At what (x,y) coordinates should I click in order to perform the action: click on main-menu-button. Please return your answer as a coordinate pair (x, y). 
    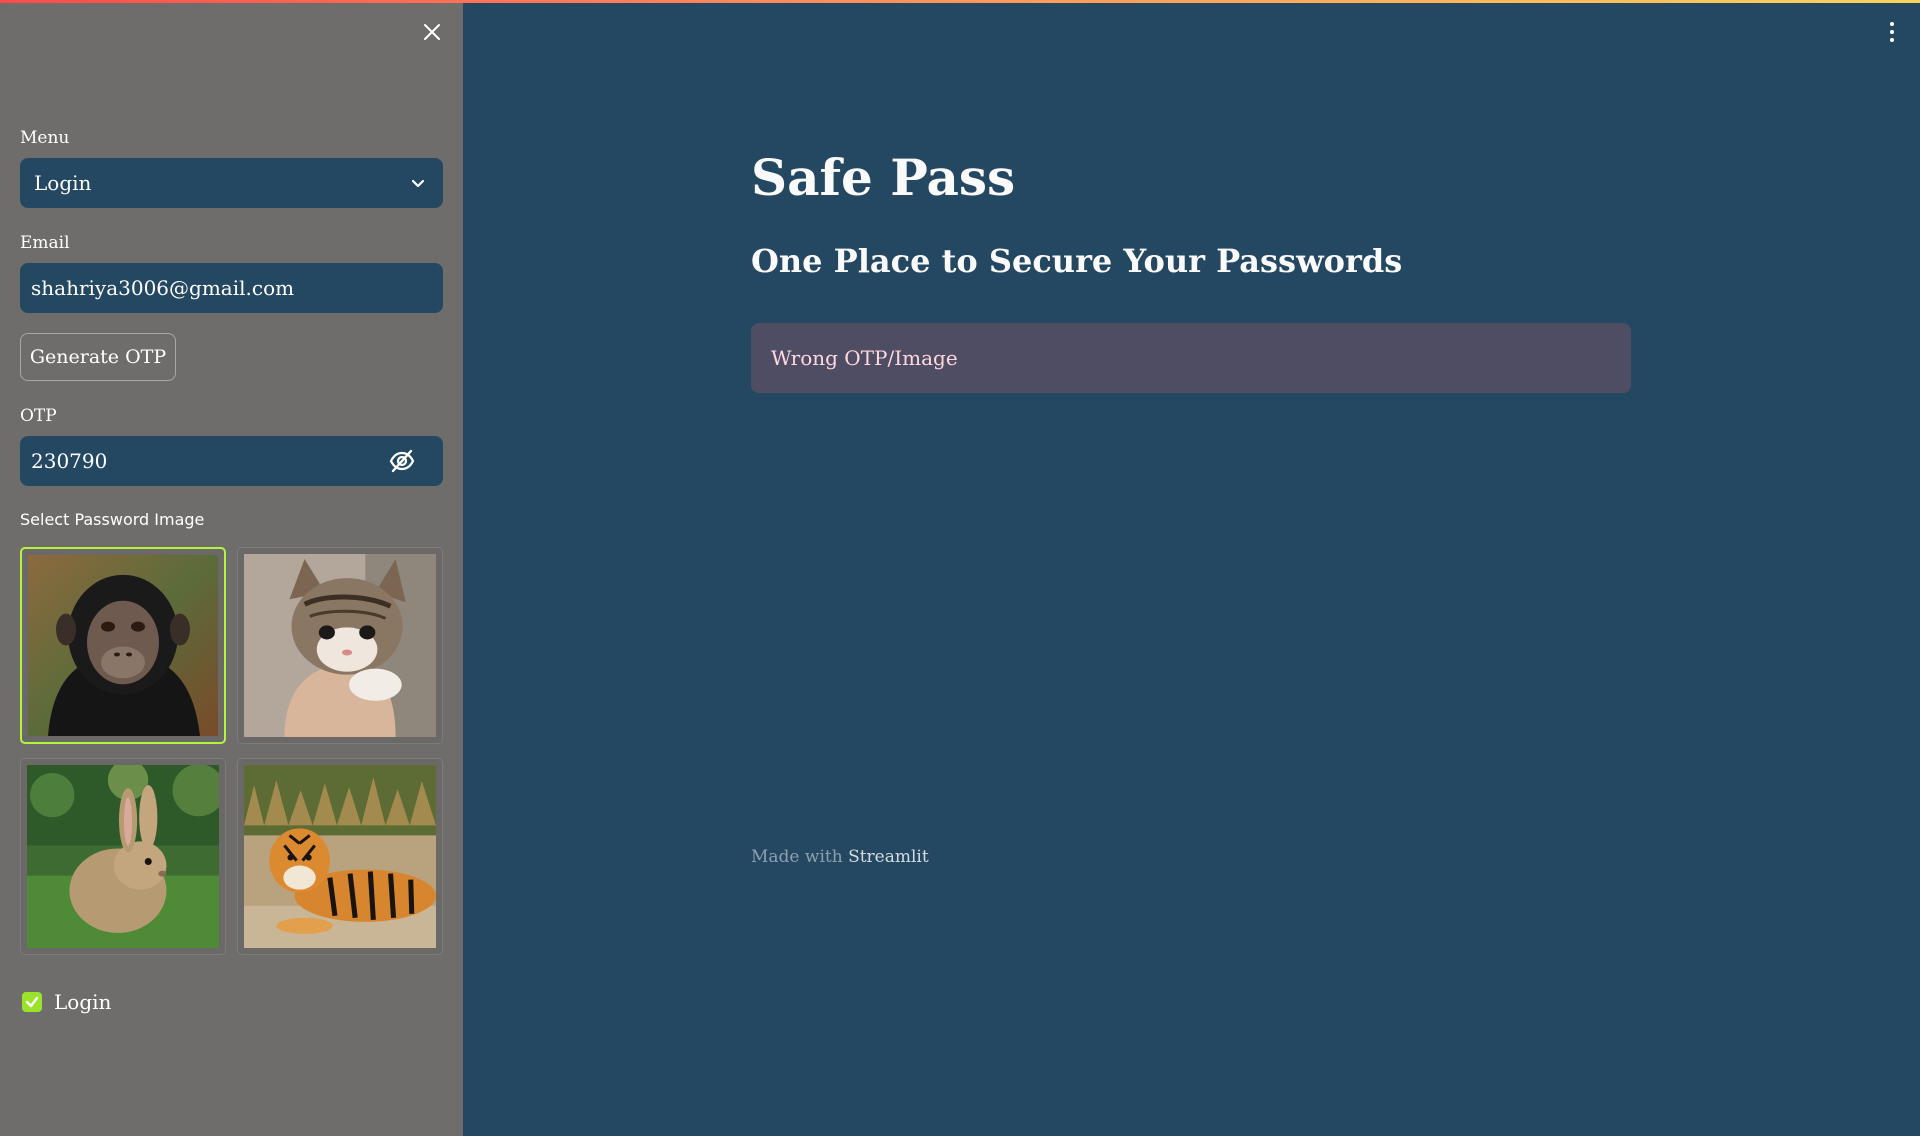
    Looking at the image, I should click on (1892, 32).